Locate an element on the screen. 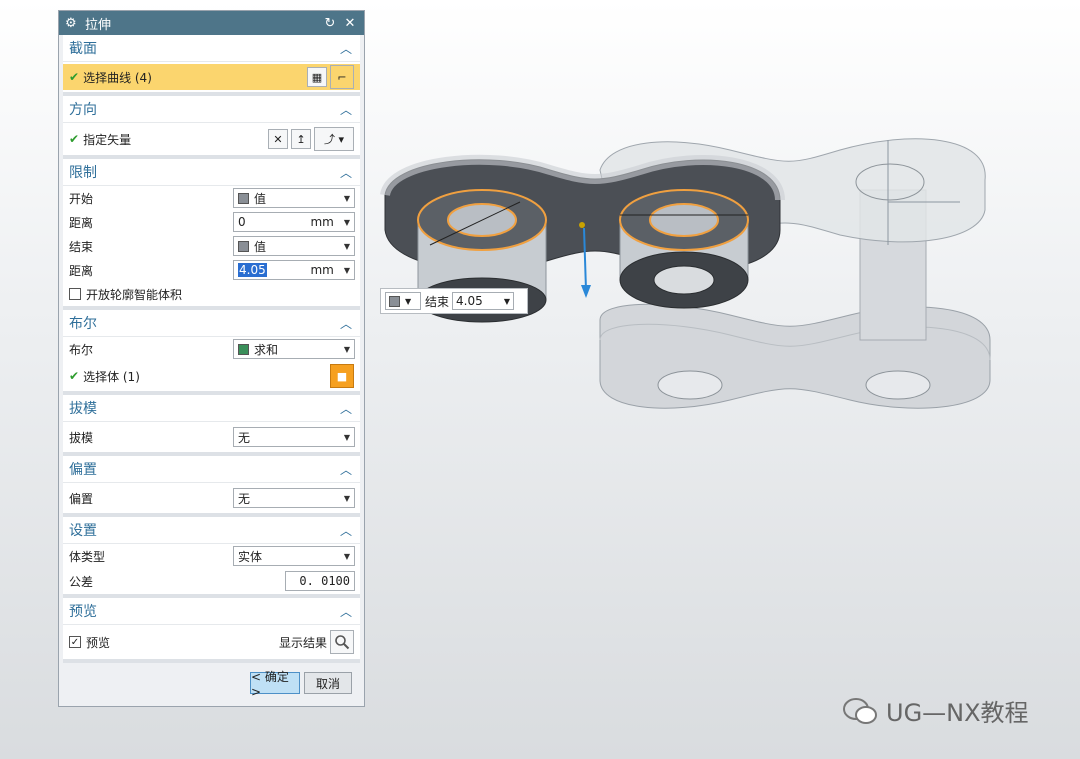 The height and width of the screenshot is (759, 1080). open-profile-checkbox is located at coordinates (75, 294).